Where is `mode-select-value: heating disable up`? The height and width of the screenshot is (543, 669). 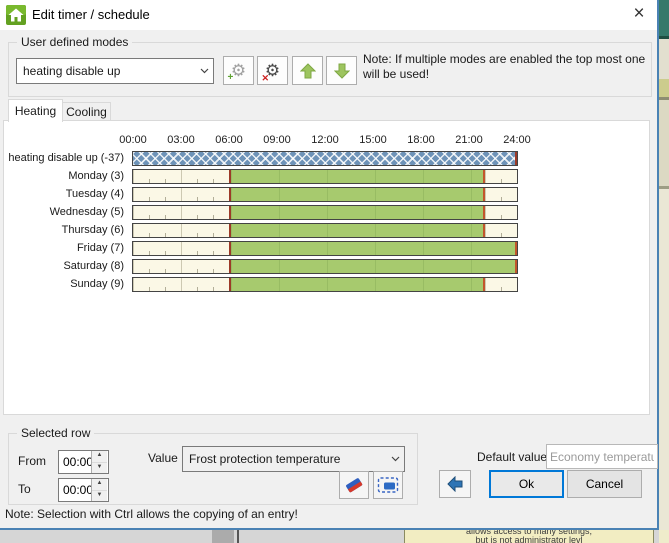
mode-select-value: heating disable up is located at coordinates (72, 71).